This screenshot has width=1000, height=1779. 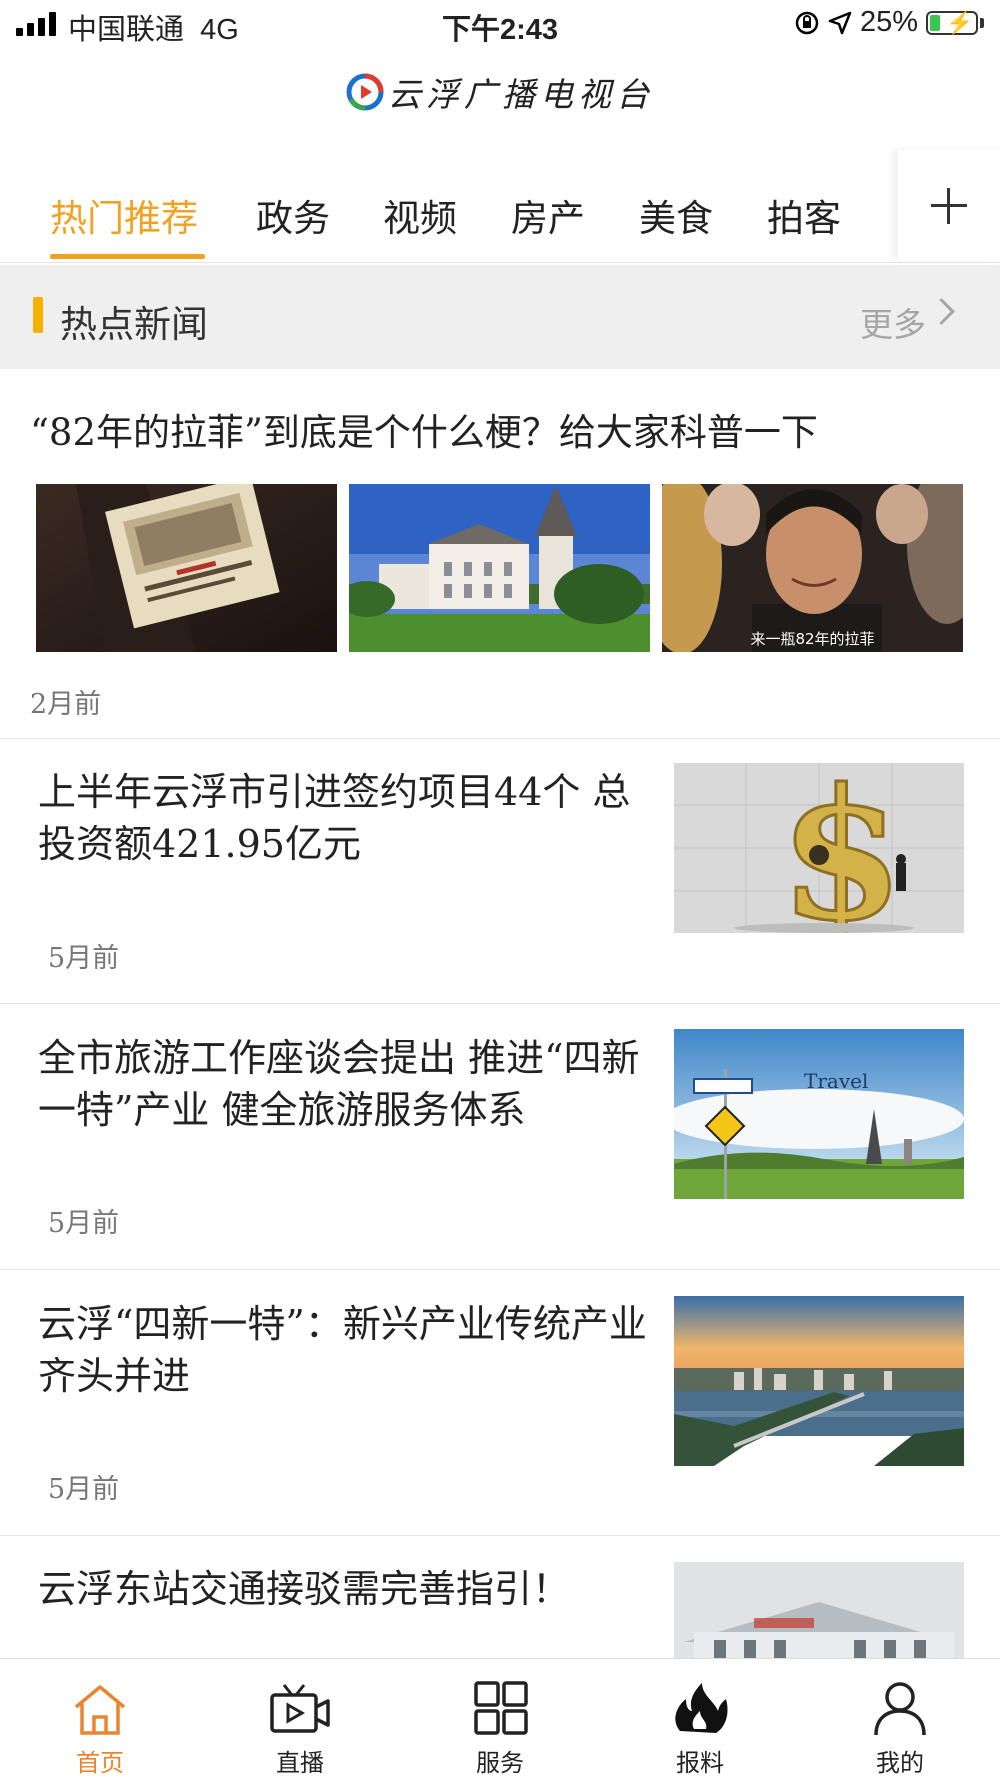 What do you see at coordinates (500, 206) in the screenshot?
I see `category-tabs: 热门推荐 政务 视频 房产 美食 拍客` at bounding box center [500, 206].